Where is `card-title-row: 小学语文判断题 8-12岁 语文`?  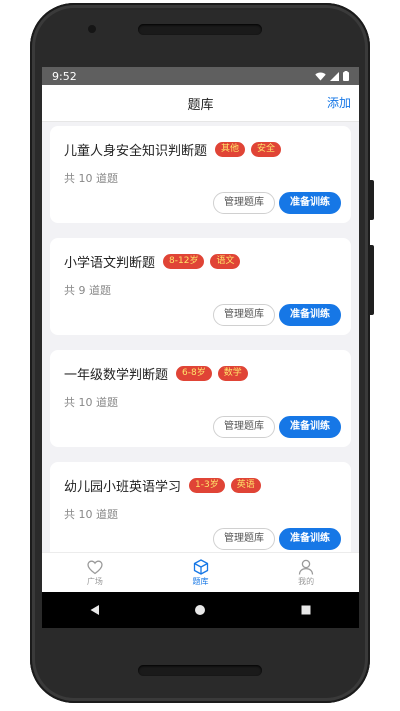 card-title-row: 小学语文判断题 8-12岁 语文 is located at coordinates (152, 261).